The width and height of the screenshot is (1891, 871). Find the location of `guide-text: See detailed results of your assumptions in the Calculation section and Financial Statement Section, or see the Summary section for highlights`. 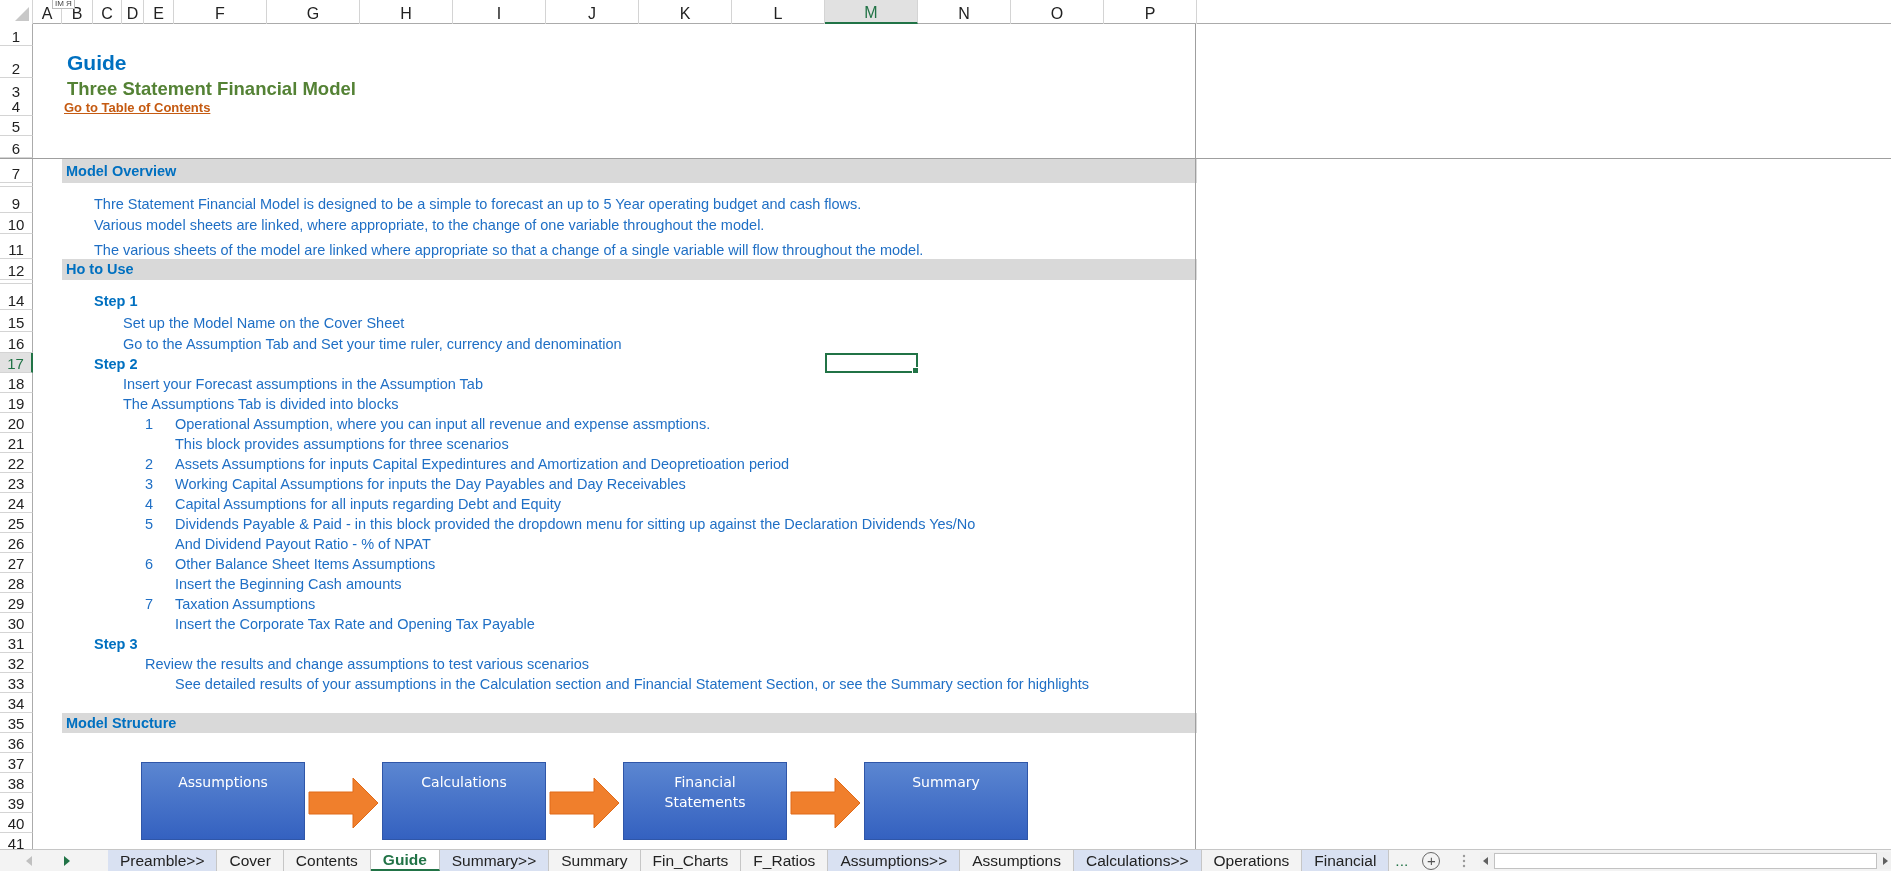

guide-text: See detailed results of your assumptions in the Calculation section and Financial Statement Section, or see the Summary section for highlights is located at coordinates (631, 684).